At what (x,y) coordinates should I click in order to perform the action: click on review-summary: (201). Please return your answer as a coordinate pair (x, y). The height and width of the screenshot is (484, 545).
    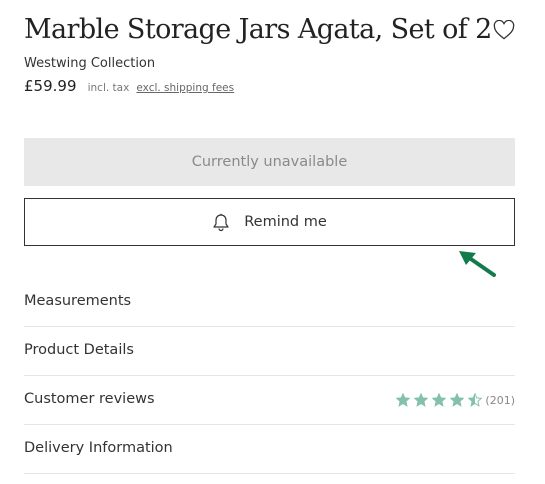
    Looking at the image, I should click on (453, 400).